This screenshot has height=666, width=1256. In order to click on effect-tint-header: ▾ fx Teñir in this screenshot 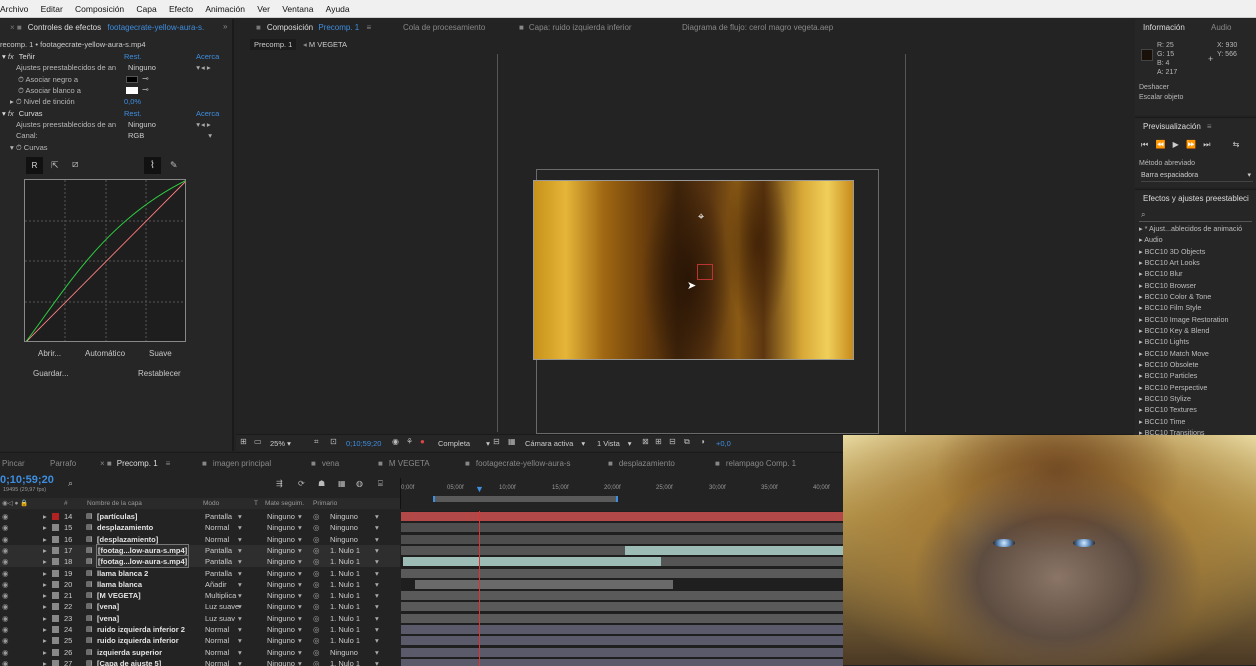, I will do `click(18, 56)`.